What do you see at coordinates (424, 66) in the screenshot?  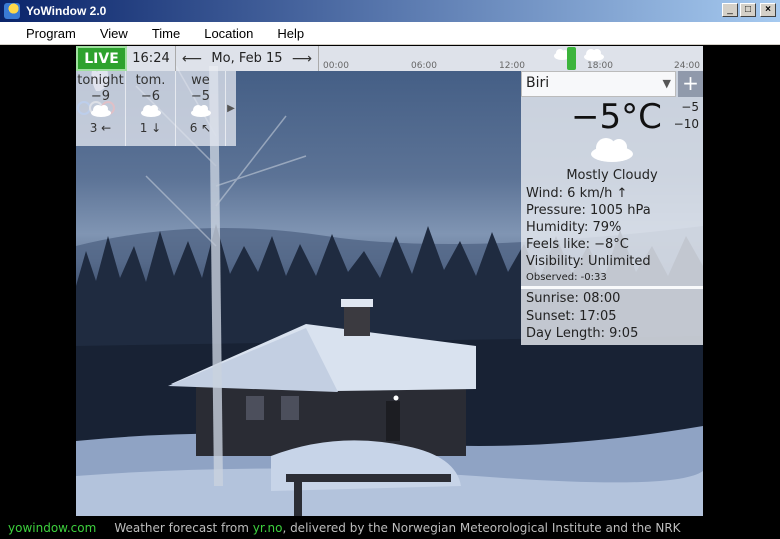 I see `tick-label: 06:00` at bounding box center [424, 66].